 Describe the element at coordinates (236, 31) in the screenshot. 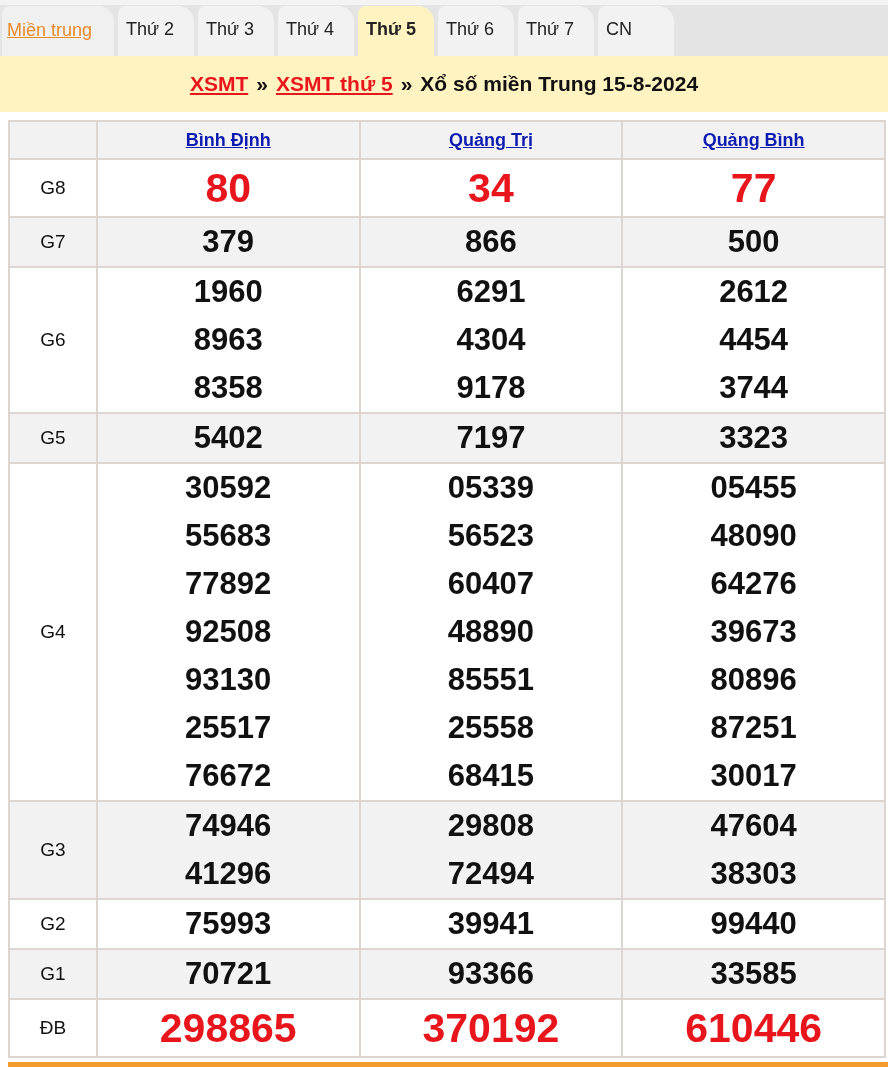

I see `day-tab: Thứ 3` at that location.